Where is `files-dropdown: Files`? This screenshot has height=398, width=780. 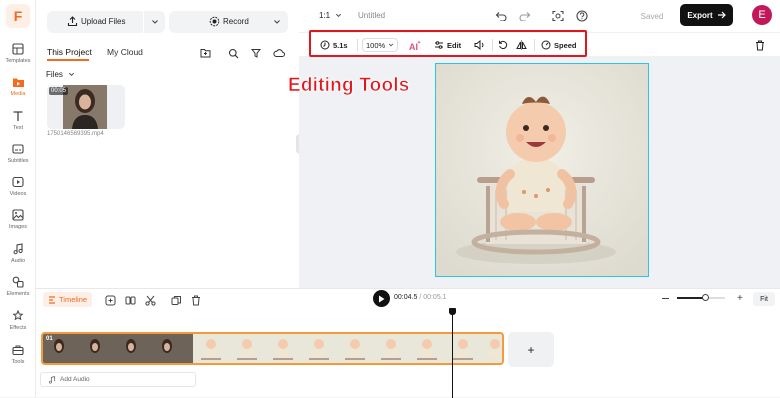
files-dropdown: Files is located at coordinates (60, 74).